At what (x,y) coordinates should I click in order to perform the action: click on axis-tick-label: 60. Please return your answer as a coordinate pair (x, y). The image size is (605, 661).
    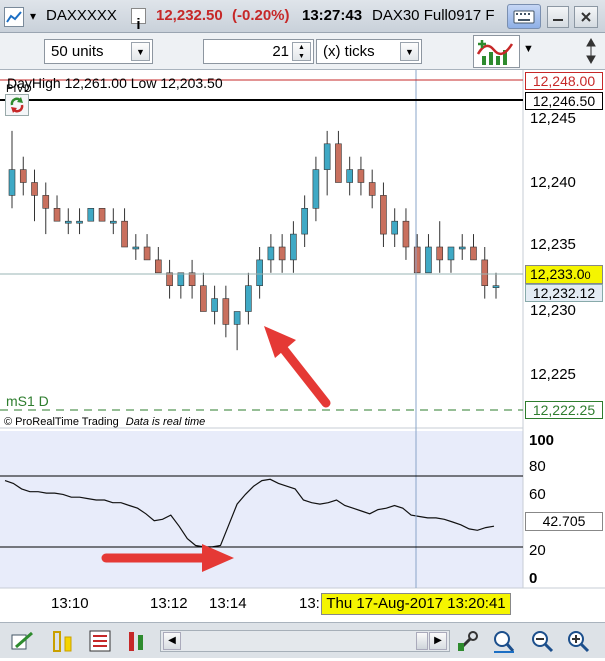
    Looking at the image, I should click on (537, 494).